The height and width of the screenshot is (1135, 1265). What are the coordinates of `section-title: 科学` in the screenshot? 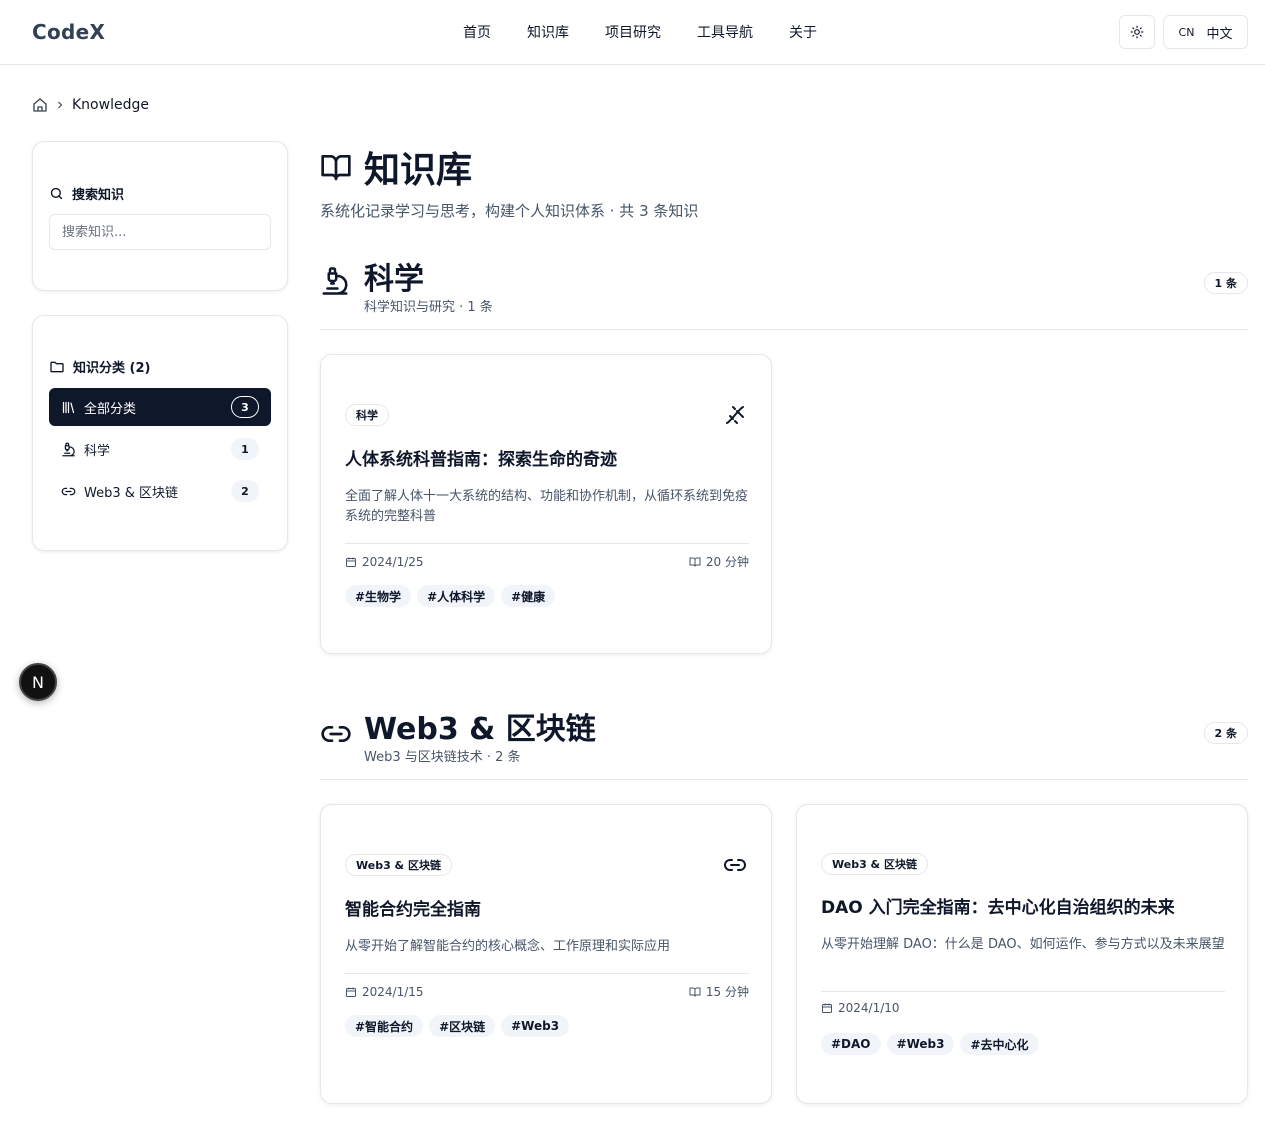 It's located at (394, 279).